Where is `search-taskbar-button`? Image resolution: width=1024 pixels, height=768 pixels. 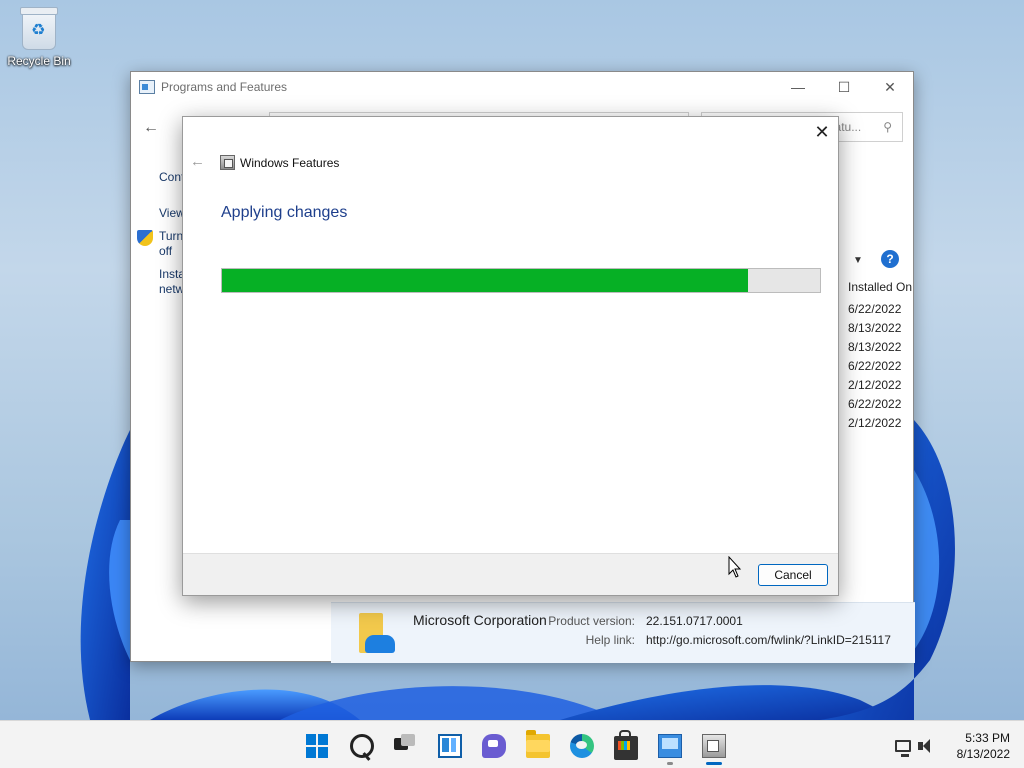
search-taskbar-button is located at coordinates (362, 746).